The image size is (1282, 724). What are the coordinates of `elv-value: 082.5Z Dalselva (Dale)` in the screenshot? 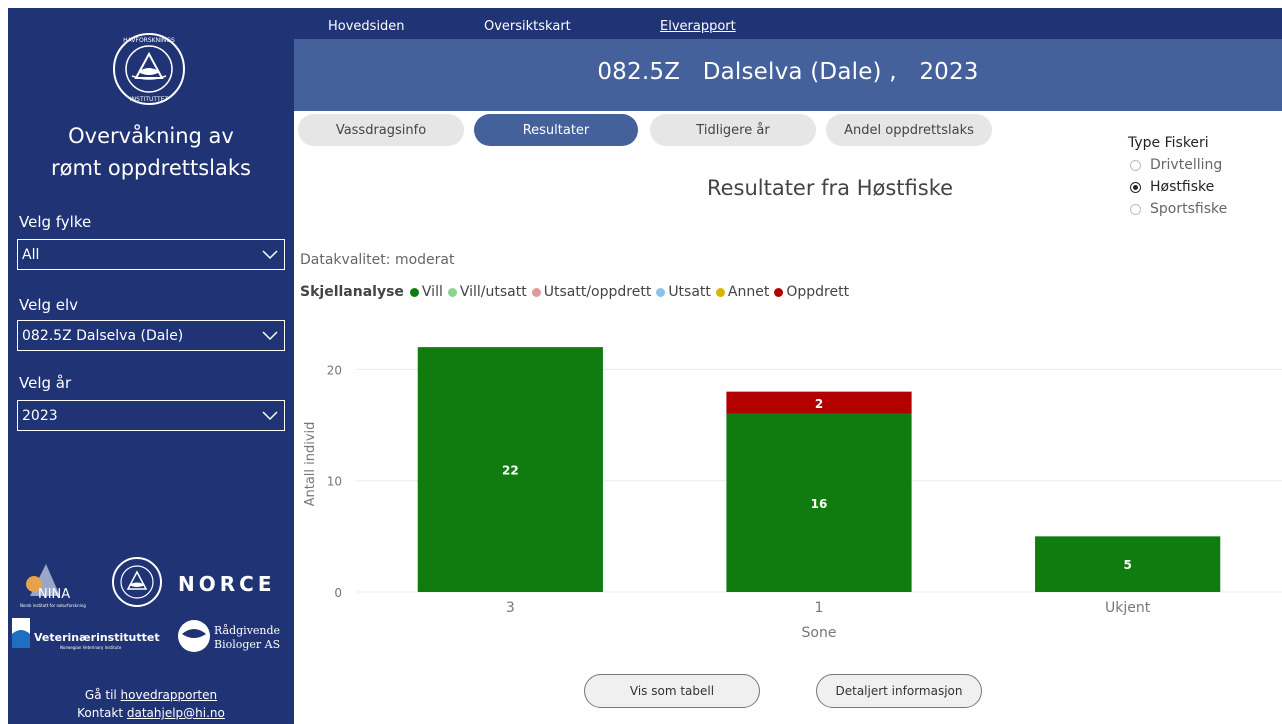 It's located at (103, 335).